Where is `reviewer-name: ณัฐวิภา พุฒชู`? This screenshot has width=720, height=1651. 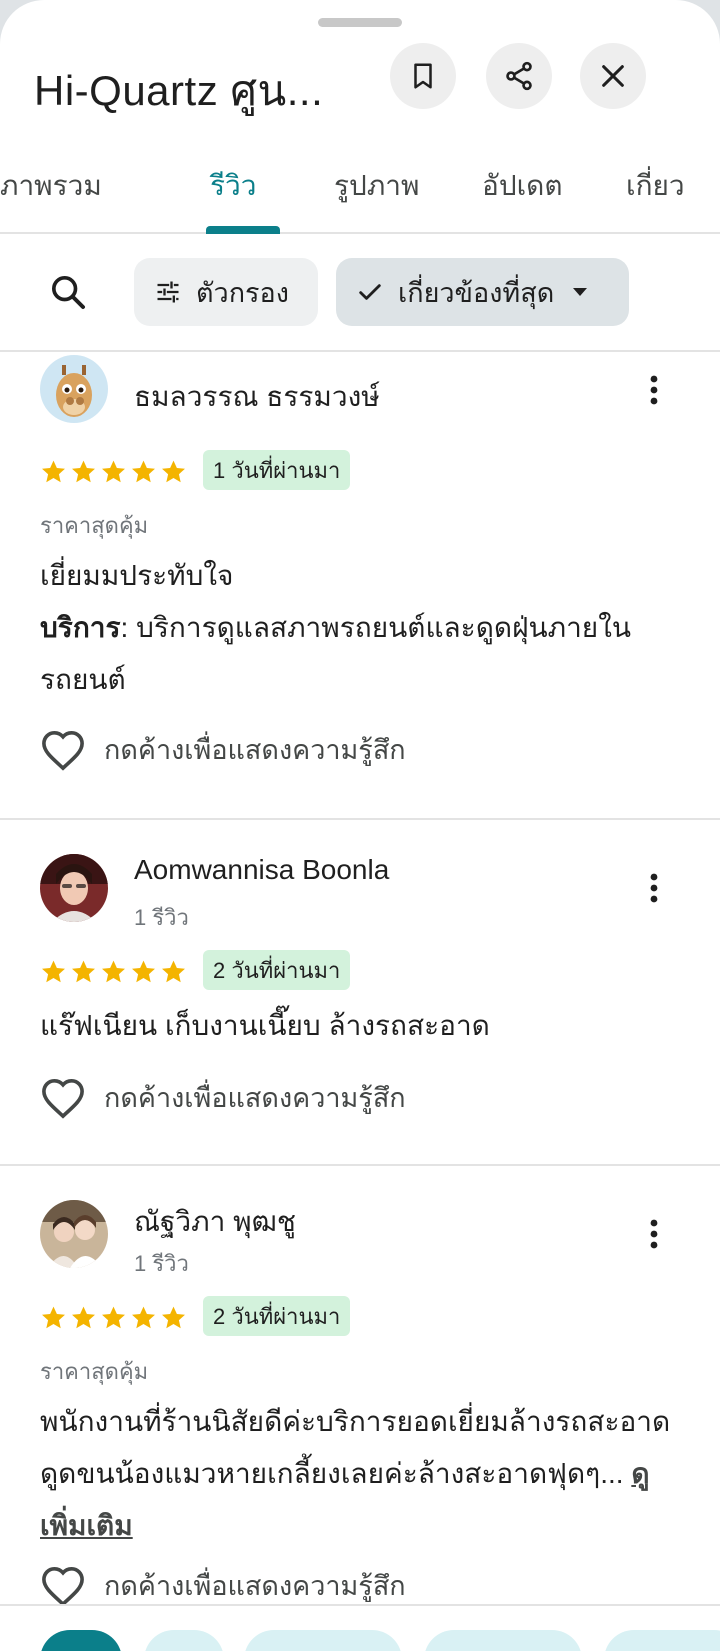 reviewer-name: ณัฐวิภา พุฒชู is located at coordinates (215, 1222).